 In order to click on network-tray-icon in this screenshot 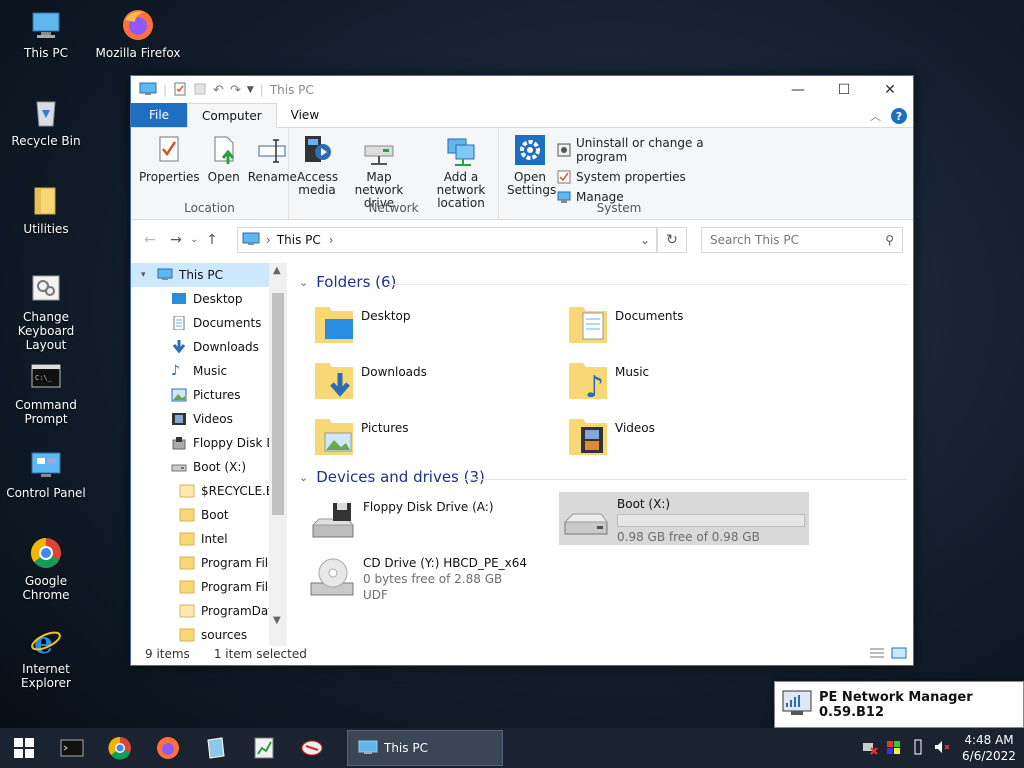, I will do `click(870, 748)`.